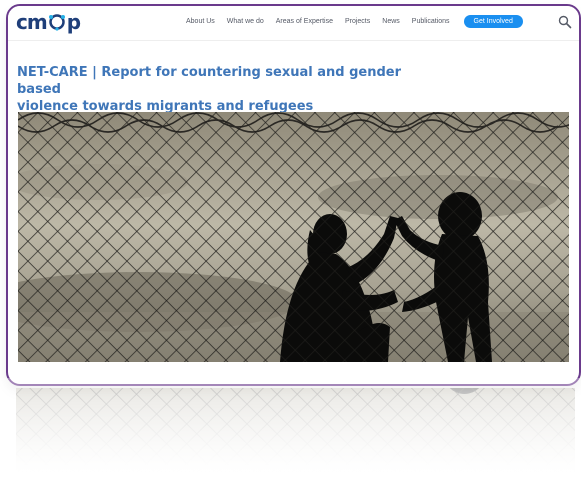 The width and height of the screenshot is (581, 480). Describe the element at coordinates (431, 21) in the screenshot. I see `nav-item-publications: Publications` at that location.